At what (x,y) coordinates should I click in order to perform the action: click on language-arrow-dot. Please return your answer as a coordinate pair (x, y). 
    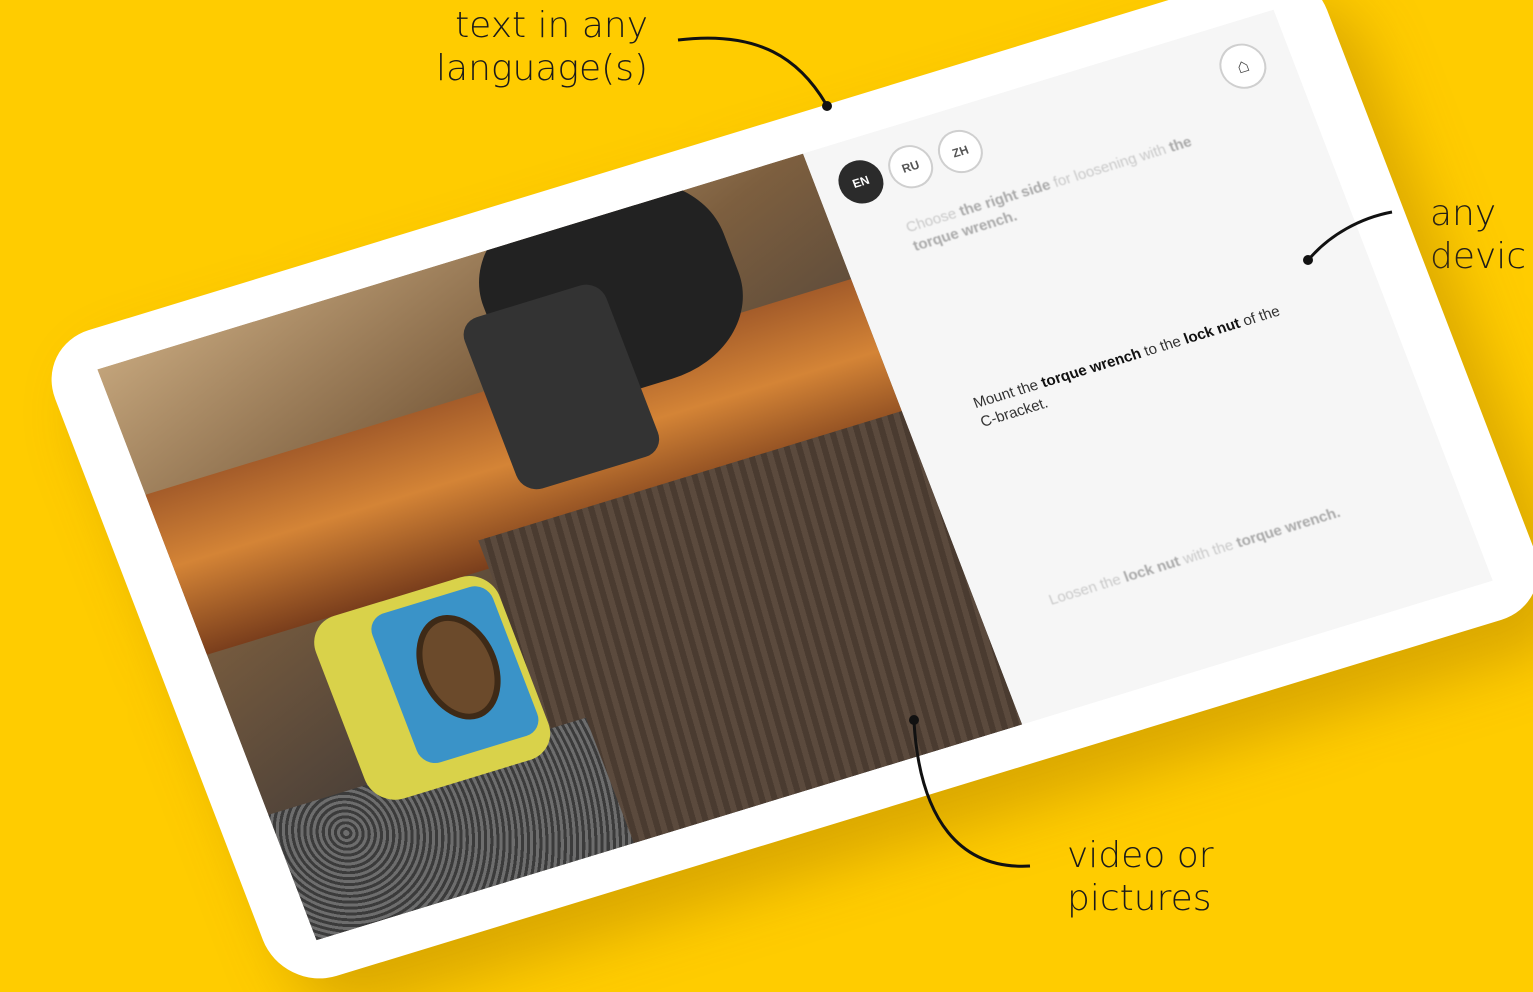
    Looking at the image, I should click on (827, 106).